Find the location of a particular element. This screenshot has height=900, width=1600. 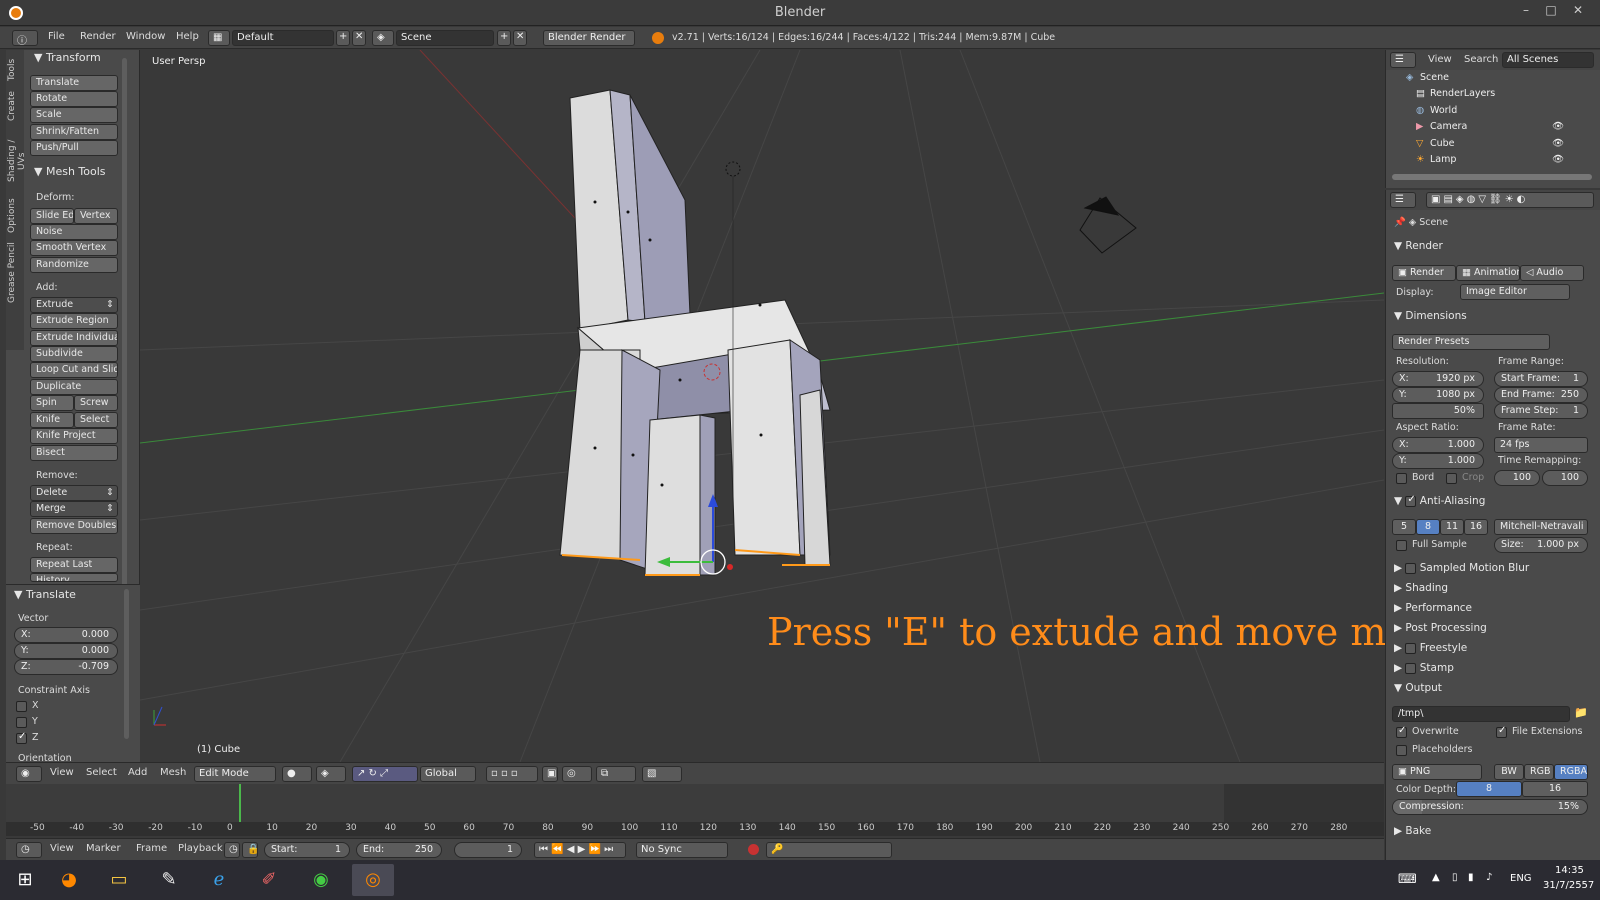

section-stamp: ▶ Stamp is located at coordinates (1424, 668).